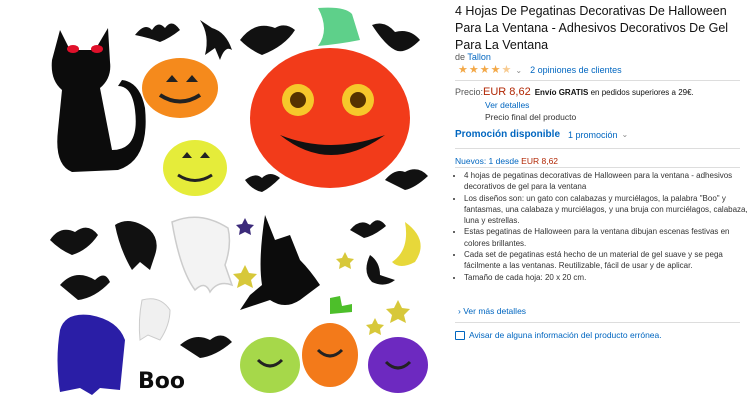 Image resolution: width=750 pixels, height=400 pixels. Describe the element at coordinates (334, 358) in the screenshot. I see `lower-pumpkin-stickers` at that location.